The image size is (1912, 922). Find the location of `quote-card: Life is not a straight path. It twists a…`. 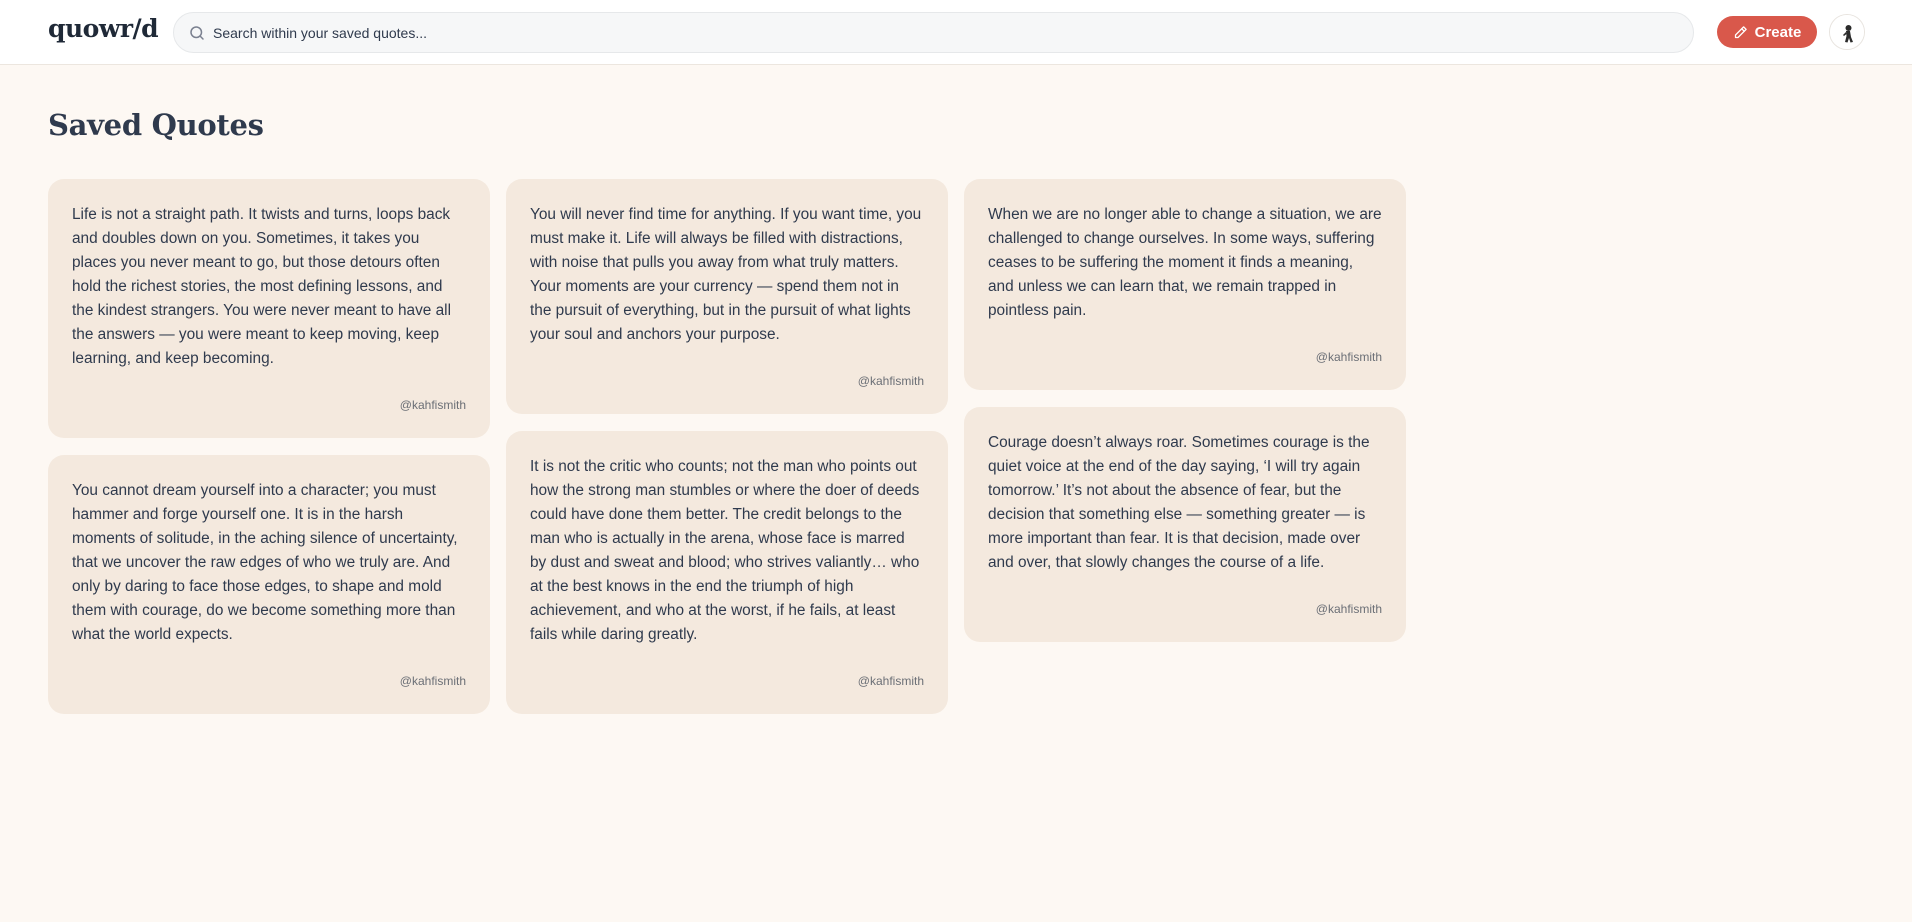

quote-card: Life is not a straight path. It twists a… is located at coordinates (269, 308).